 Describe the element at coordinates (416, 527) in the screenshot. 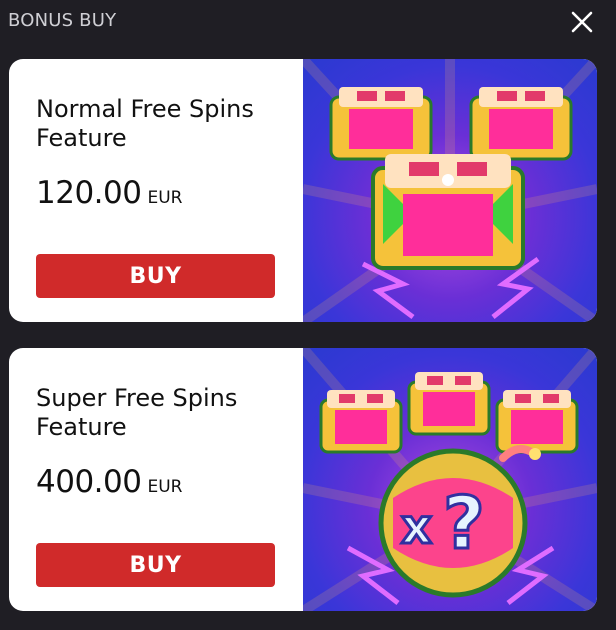

I see `svg-text: x` at that location.